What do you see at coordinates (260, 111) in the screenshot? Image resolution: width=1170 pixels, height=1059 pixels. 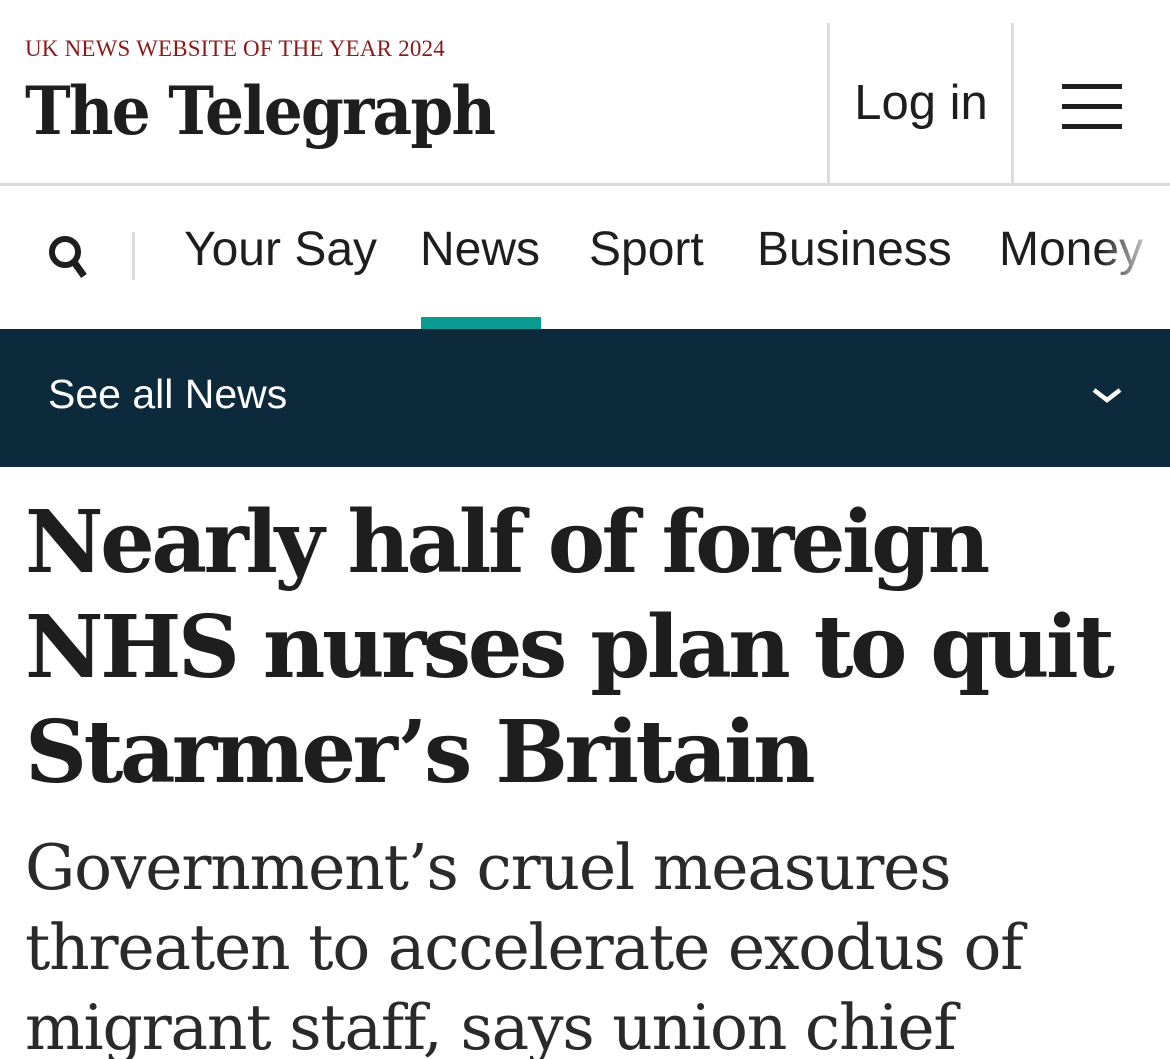 I see `site-logo: The Telegraph` at bounding box center [260, 111].